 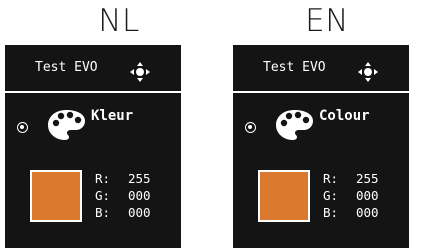 What do you see at coordinates (119, 21) in the screenshot?
I see `language-label: NL` at bounding box center [119, 21].